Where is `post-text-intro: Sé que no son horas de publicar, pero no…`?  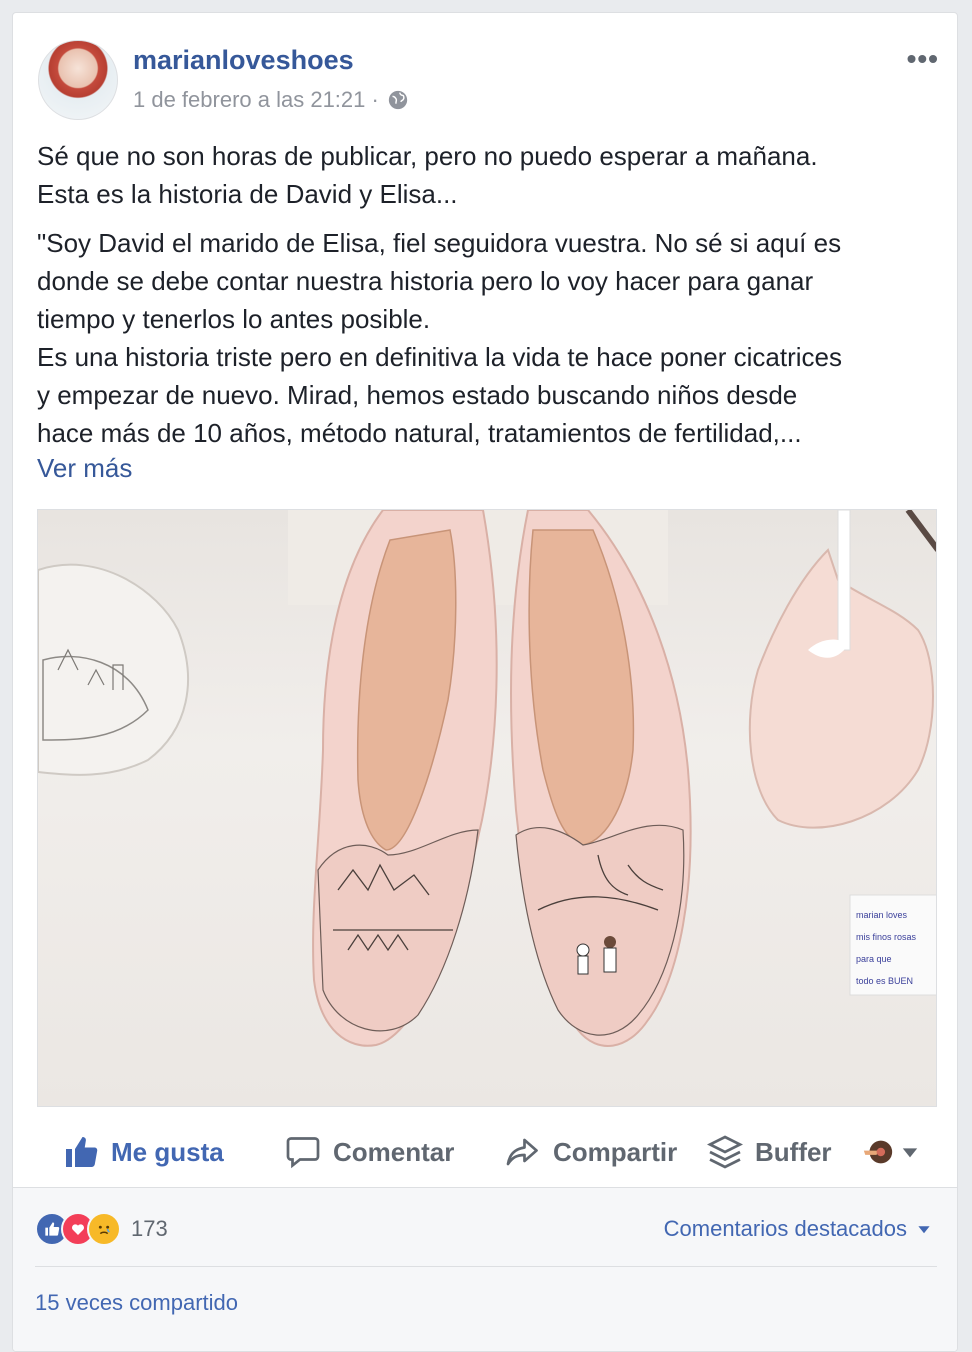 post-text-intro: Sé que no son horas de publicar, pero no… is located at coordinates (487, 175).